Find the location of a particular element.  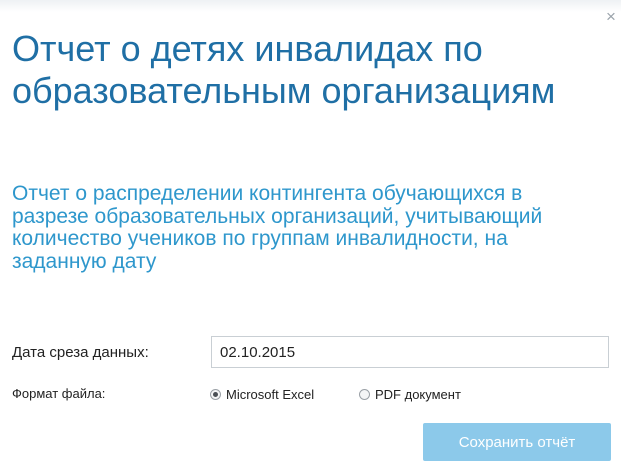

format-option-pdf-label: PDF документ is located at coordinates (418, 394).